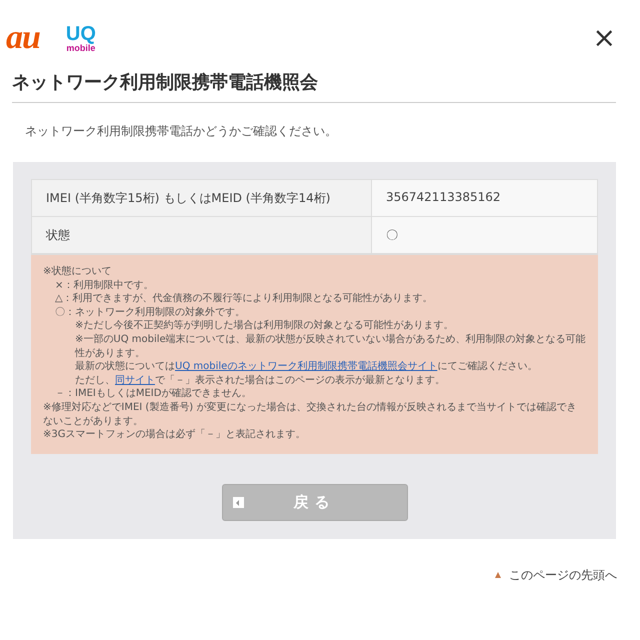 The height and width of the screenshot is (640, 640). What do you see at coordinates (314, 86) in the screenshot?
I see `page-title: ネットワーク利用制限携帯電話機照会` at bounding box center [314, 86].